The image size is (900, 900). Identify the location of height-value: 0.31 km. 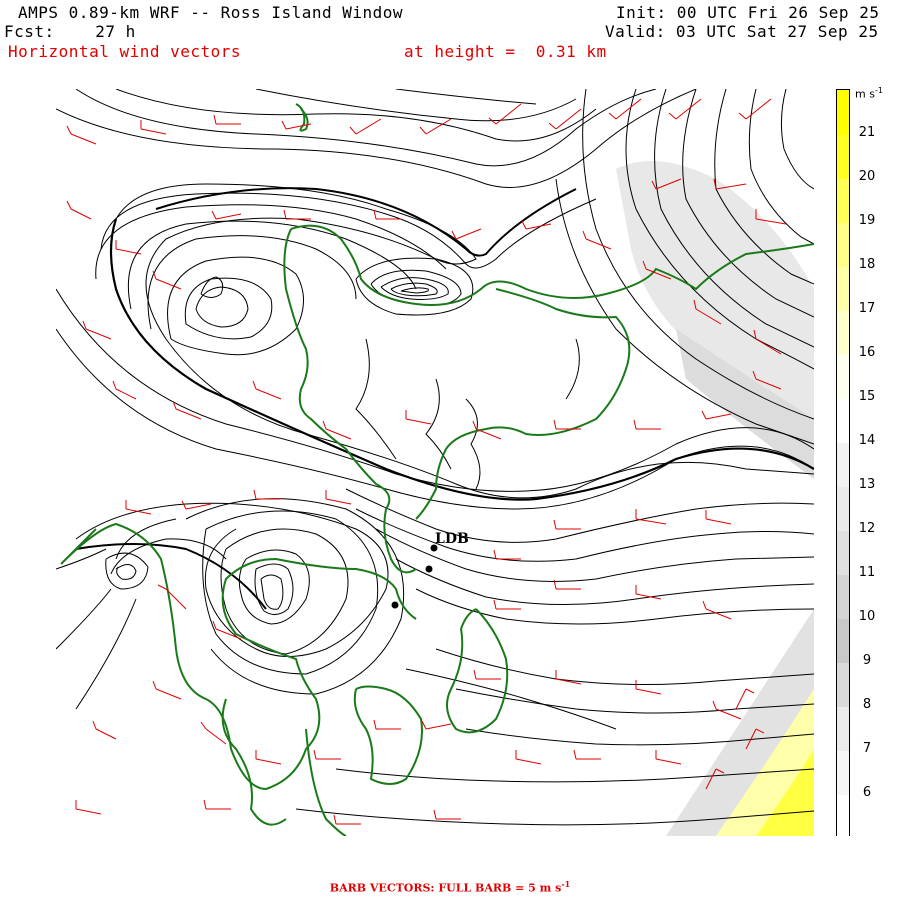
(571, 51).